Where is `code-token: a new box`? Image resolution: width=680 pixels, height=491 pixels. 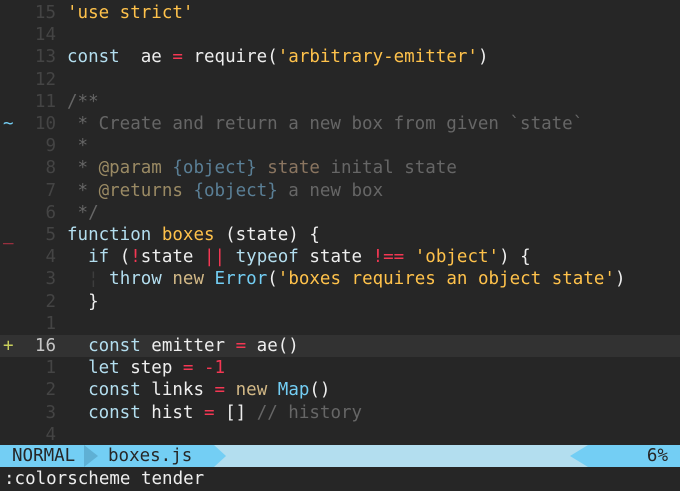
code-token: a new box is located at coordinates (330, 190).